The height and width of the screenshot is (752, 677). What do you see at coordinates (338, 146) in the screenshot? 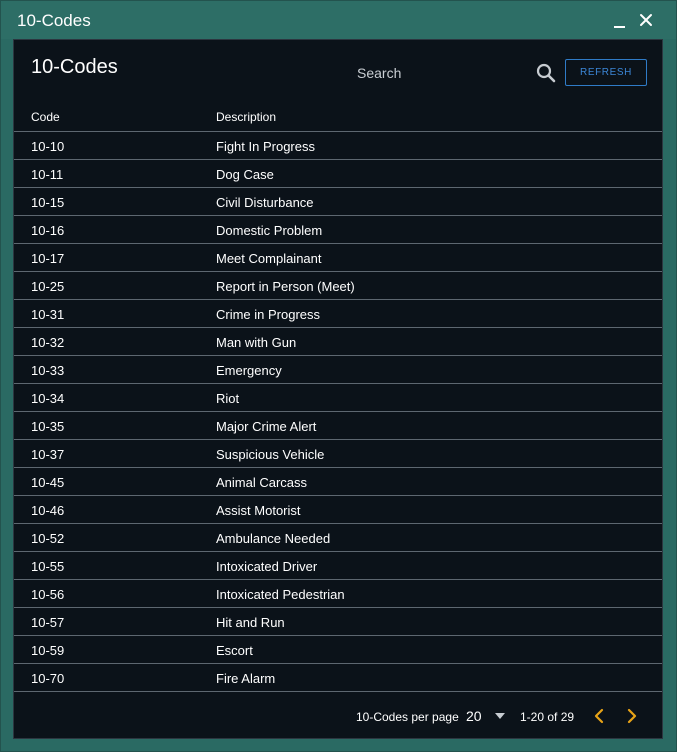
I see `table-row: 10-10 Fight In Progress` at bounding box center [338, 146].